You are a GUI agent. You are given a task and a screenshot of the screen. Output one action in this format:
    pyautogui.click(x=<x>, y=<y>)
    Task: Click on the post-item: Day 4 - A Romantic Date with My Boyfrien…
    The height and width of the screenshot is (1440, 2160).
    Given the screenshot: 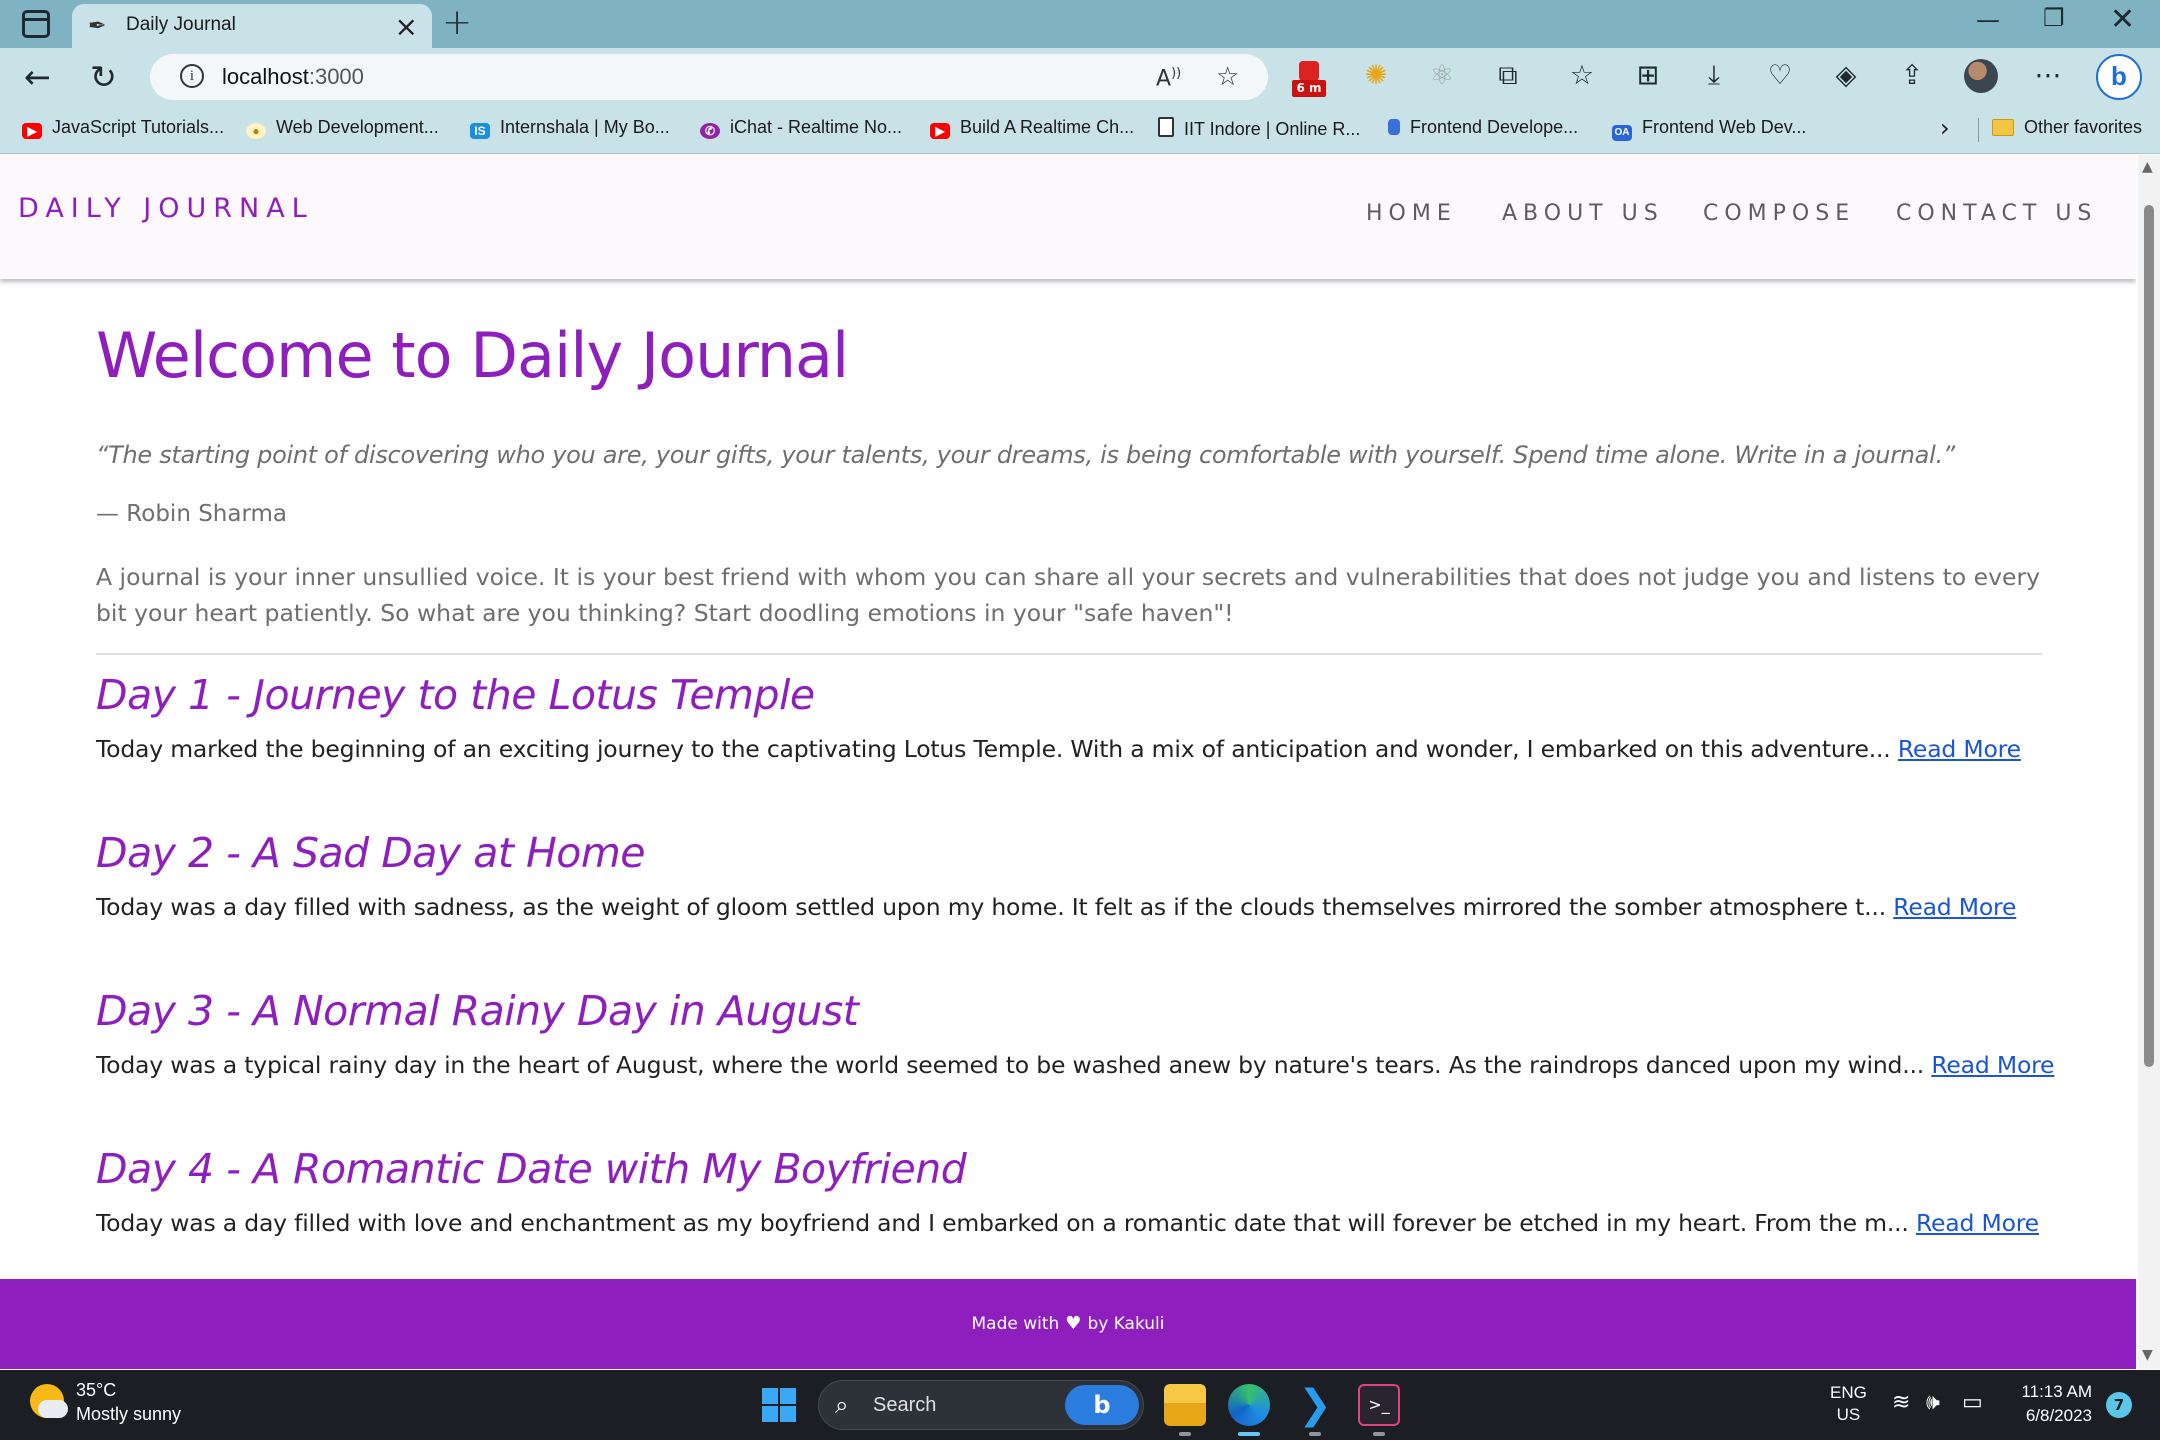 What is the action you would take?
    pyautogui.click(x=1069, y=1191)
    